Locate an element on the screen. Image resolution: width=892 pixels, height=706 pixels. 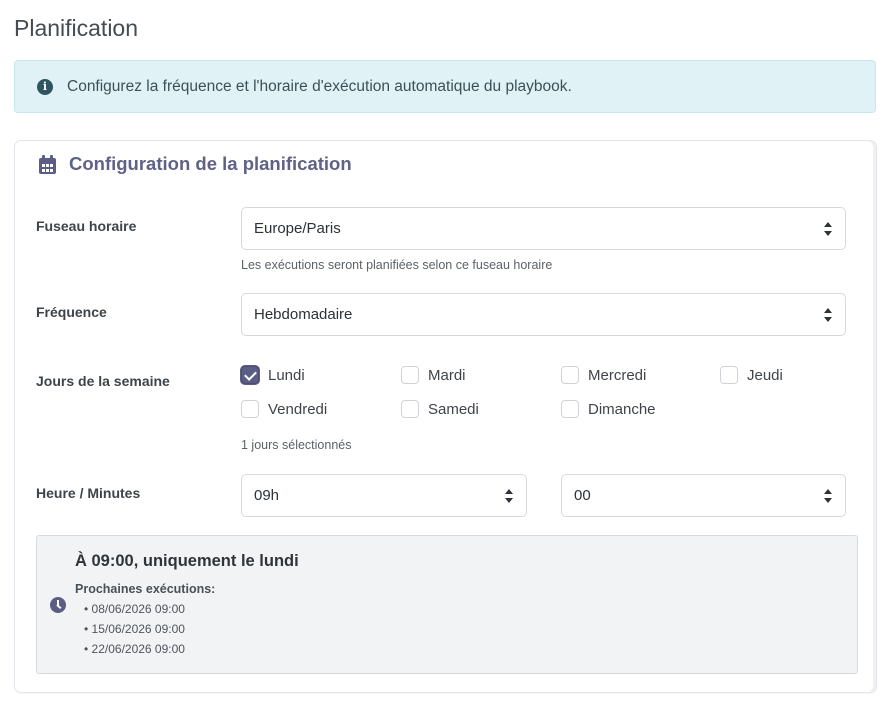
hour-value: 09h is located at coordinates (267, 495).